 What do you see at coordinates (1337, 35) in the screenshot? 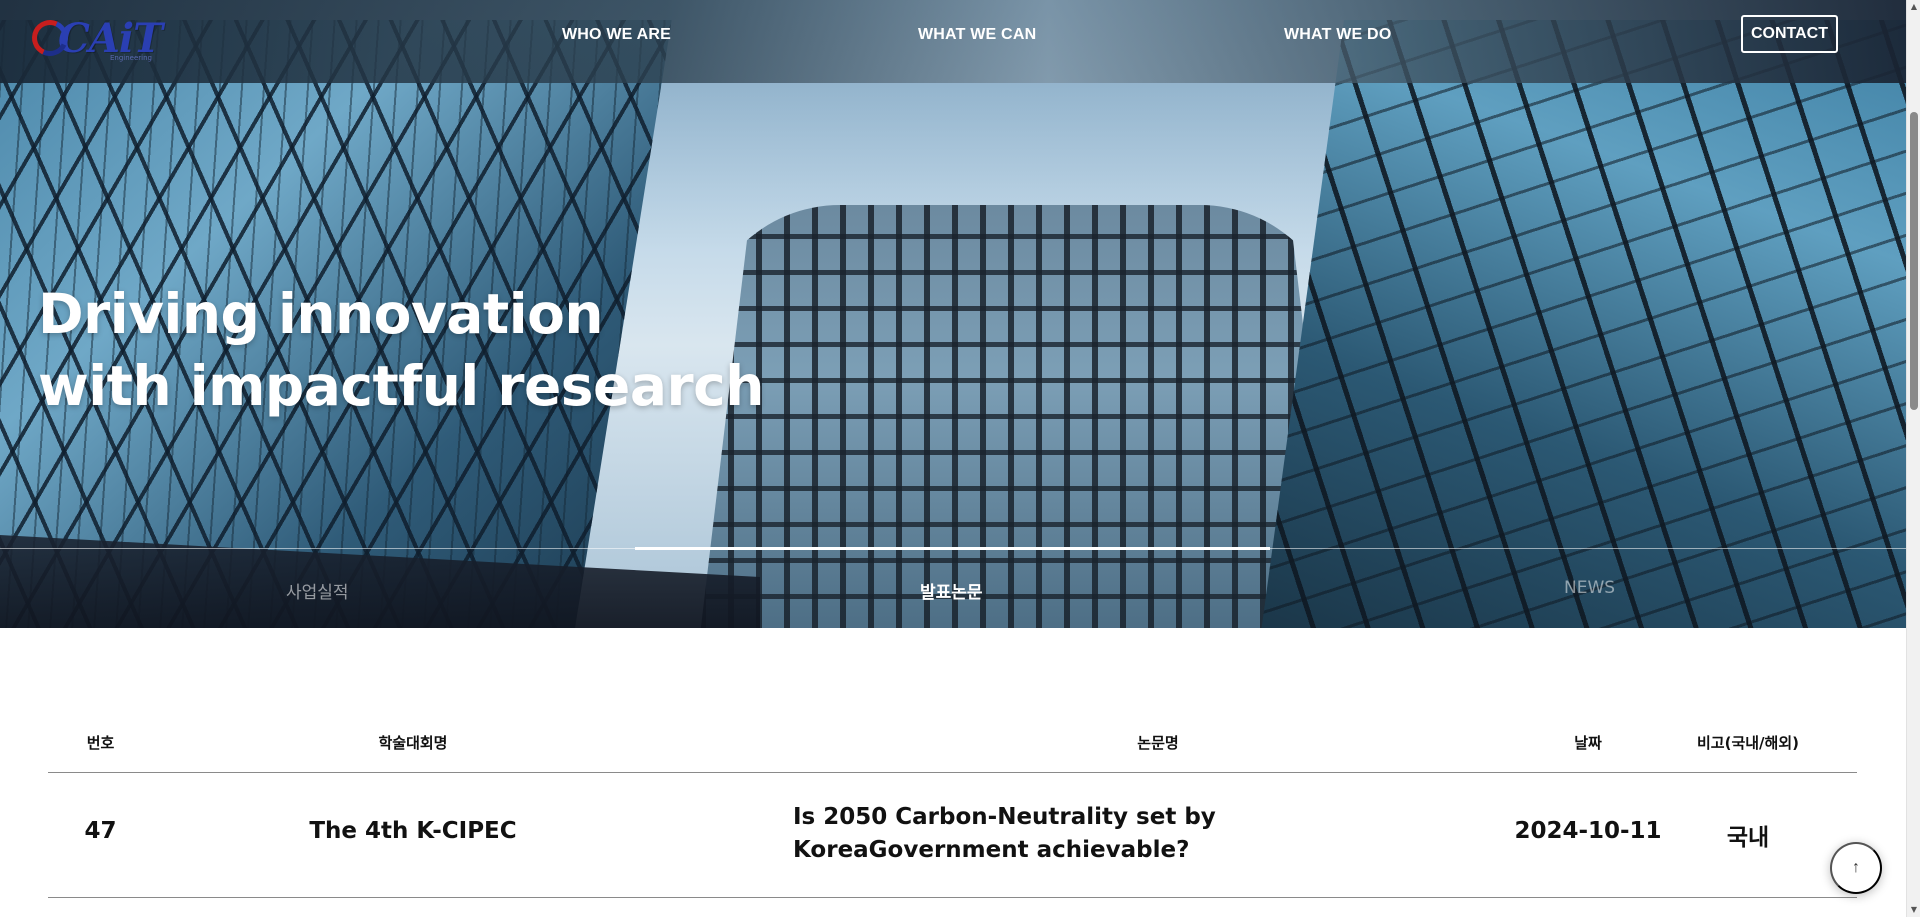
I see `nav-what-we-do: WHAT WE DO` at bounding box center [1337, 35].